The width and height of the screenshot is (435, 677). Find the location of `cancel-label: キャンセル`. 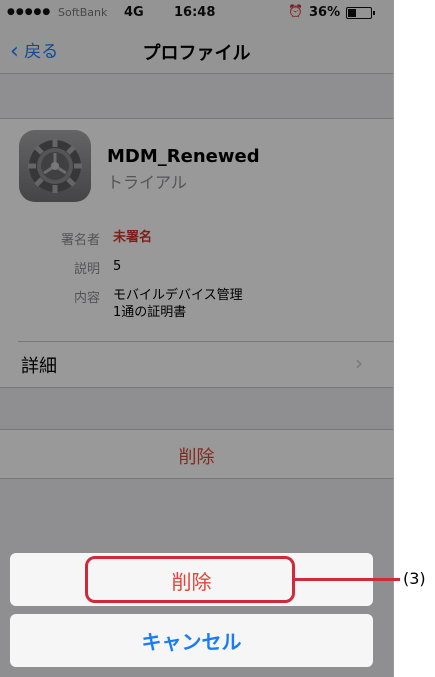

cancel-label: キャンセル is located at coordinates (191, 642).